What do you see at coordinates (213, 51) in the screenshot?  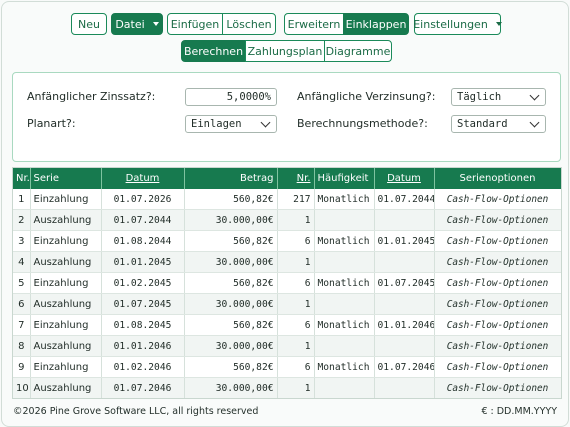 I see `tab-berechnen: Berechnen` at bounding box center [213, 51].